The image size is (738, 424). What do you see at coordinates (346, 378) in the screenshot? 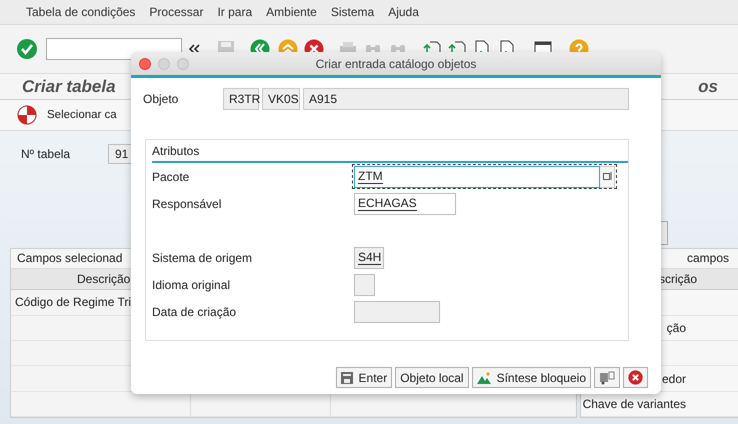
I see `save-icon` at bounding box center [346, 378].